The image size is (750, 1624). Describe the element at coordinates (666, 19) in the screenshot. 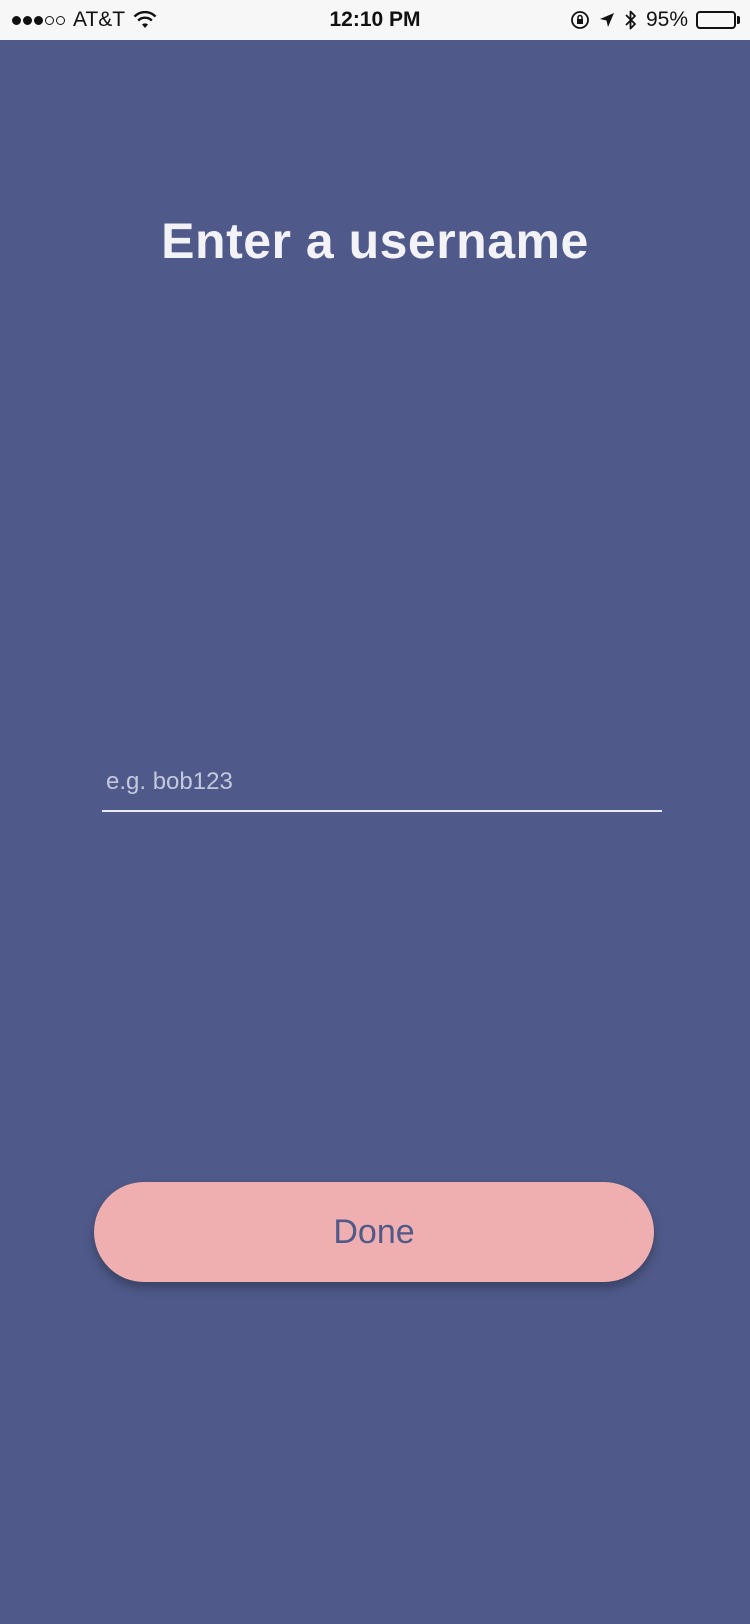

I see `battery-percent: 95%` at that location.